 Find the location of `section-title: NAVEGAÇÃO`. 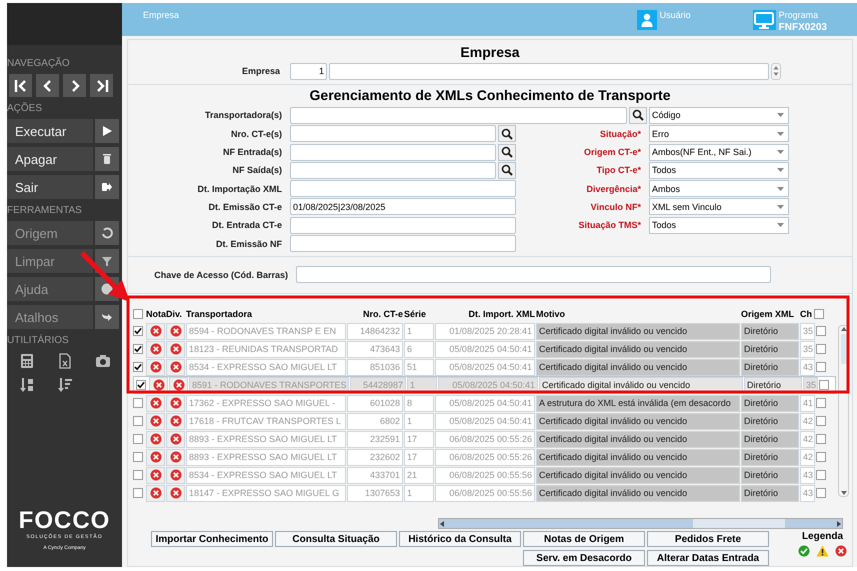

section-title: NAVEGAÇÃO is located at coordinates (39, 63).